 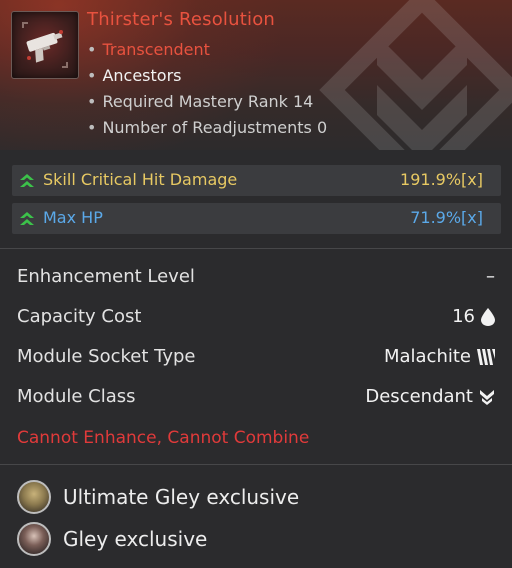 I want to click on enhance-warning: Cannot Enhance, Cannot Combine, so click(x=163, y=438).